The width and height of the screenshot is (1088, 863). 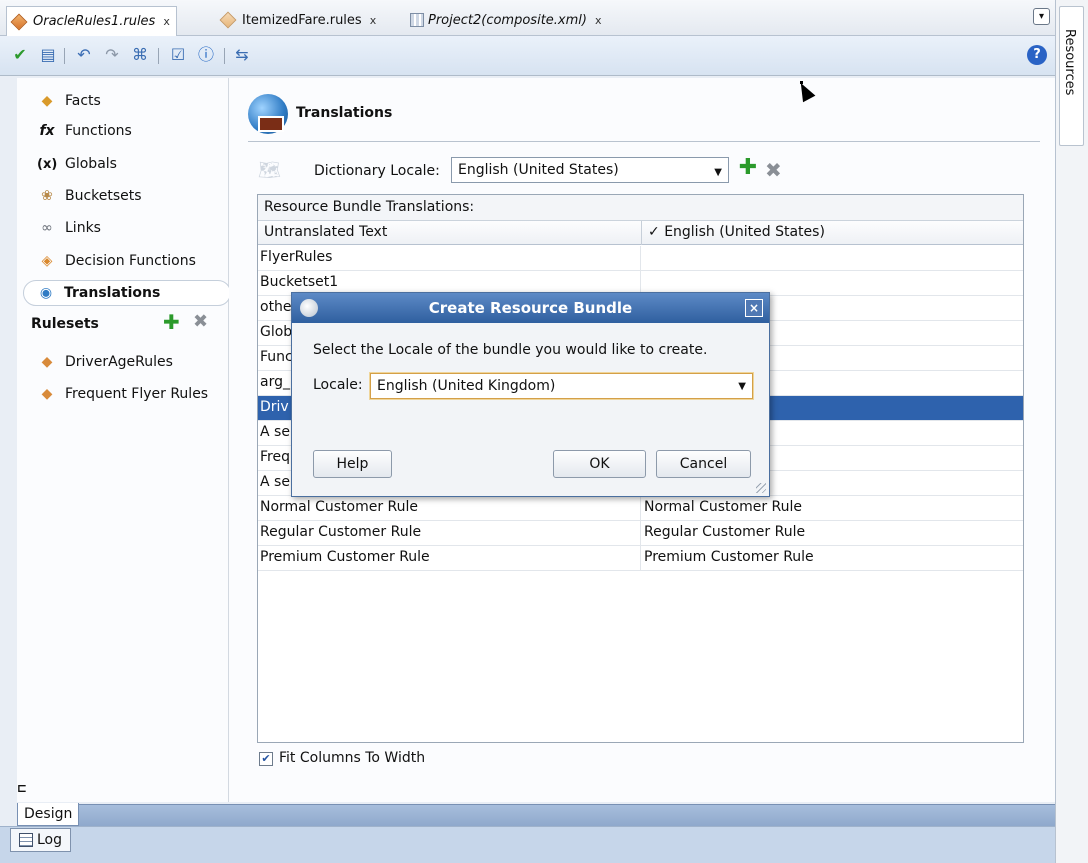 What do you see at coordinates (832, 558) in the screenshot?
I see `translation-cell: Premium Customer Rule` at bounding box center [832, 558].